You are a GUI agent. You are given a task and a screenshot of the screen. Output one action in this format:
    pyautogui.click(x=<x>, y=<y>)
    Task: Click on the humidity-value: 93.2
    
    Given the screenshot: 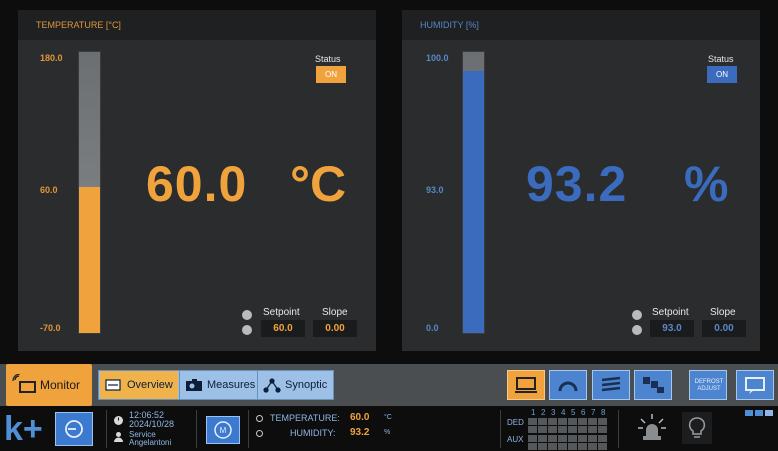 What is the action you would take?
    pyautogui.click(x=577, y=184)
    